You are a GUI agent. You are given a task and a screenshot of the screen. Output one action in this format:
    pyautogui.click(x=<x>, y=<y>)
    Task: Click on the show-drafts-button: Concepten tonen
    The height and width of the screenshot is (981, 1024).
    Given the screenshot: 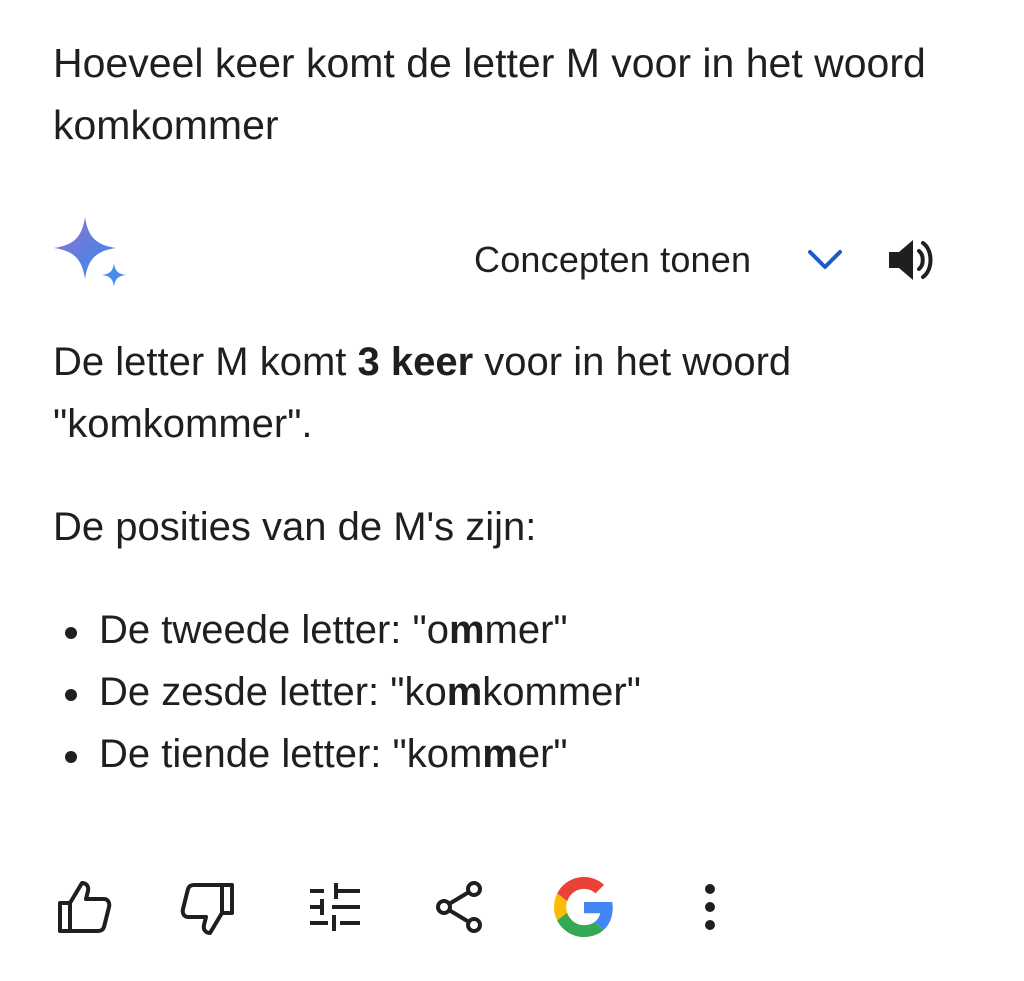 What is the action you would take?
    pyautogui.click(x=612, y=260)
    